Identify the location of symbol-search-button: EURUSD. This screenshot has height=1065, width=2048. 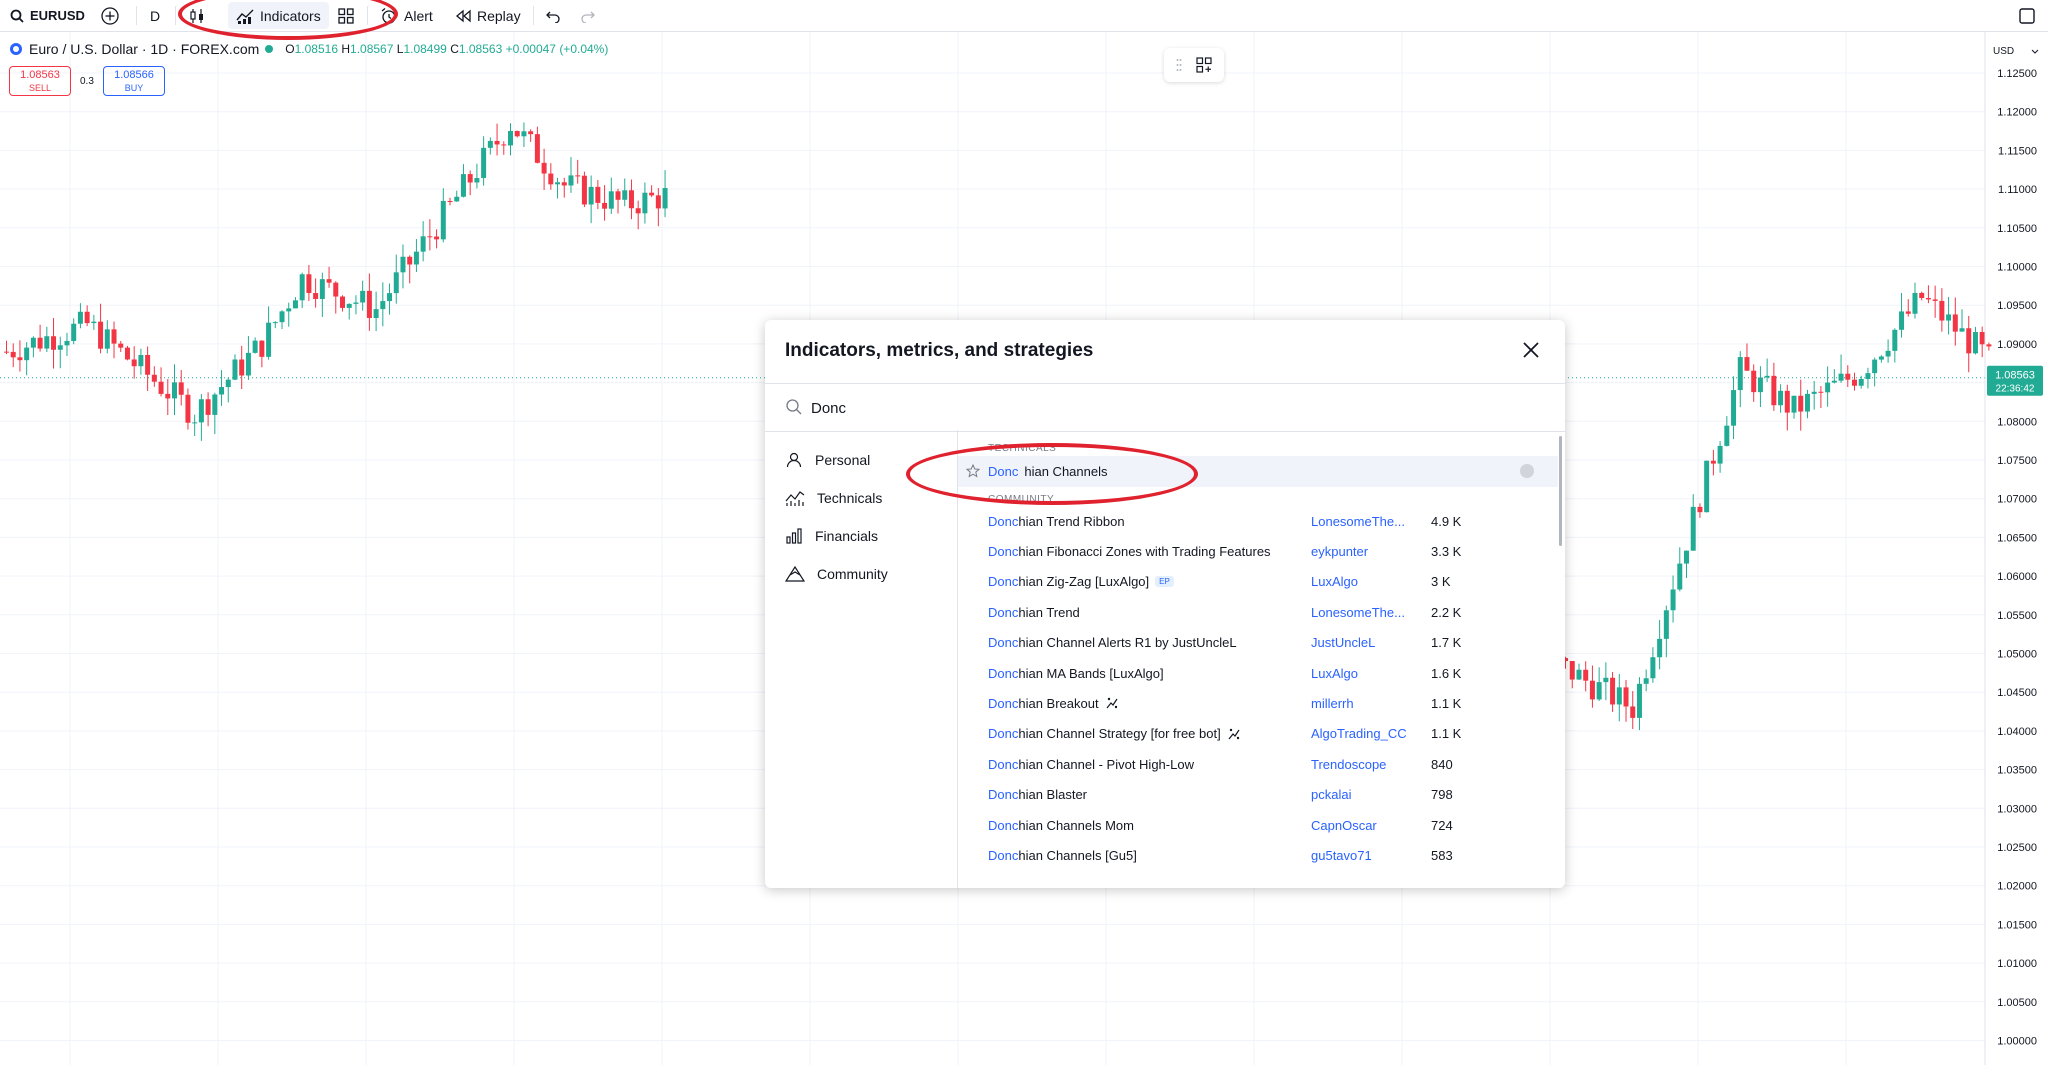
(47, 15).